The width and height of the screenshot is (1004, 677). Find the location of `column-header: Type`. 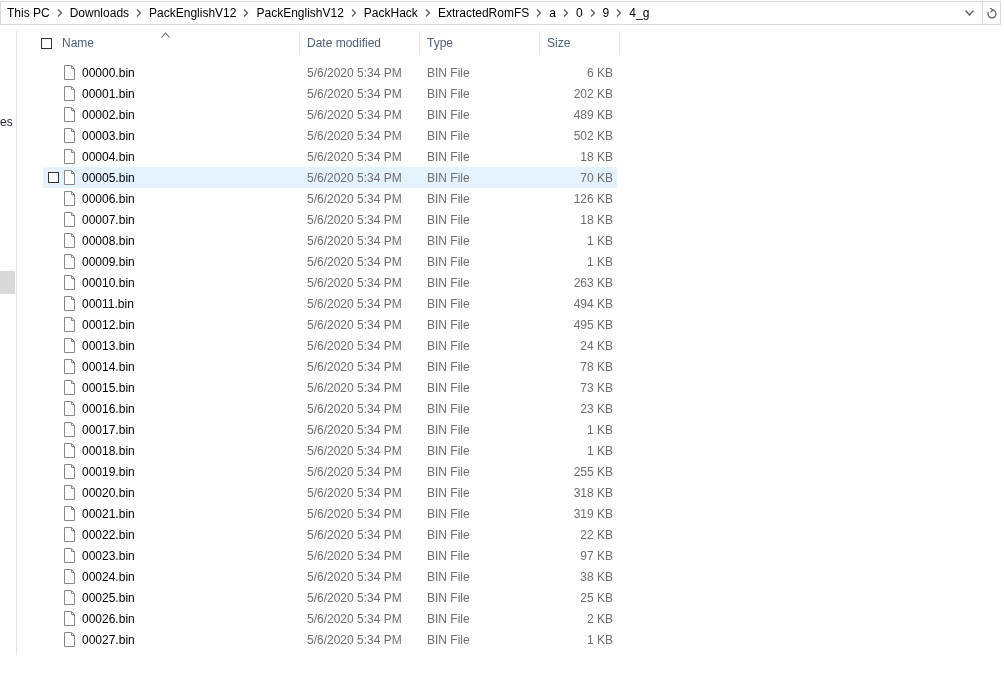

column-header: Type is located at coordinates (480, 43).